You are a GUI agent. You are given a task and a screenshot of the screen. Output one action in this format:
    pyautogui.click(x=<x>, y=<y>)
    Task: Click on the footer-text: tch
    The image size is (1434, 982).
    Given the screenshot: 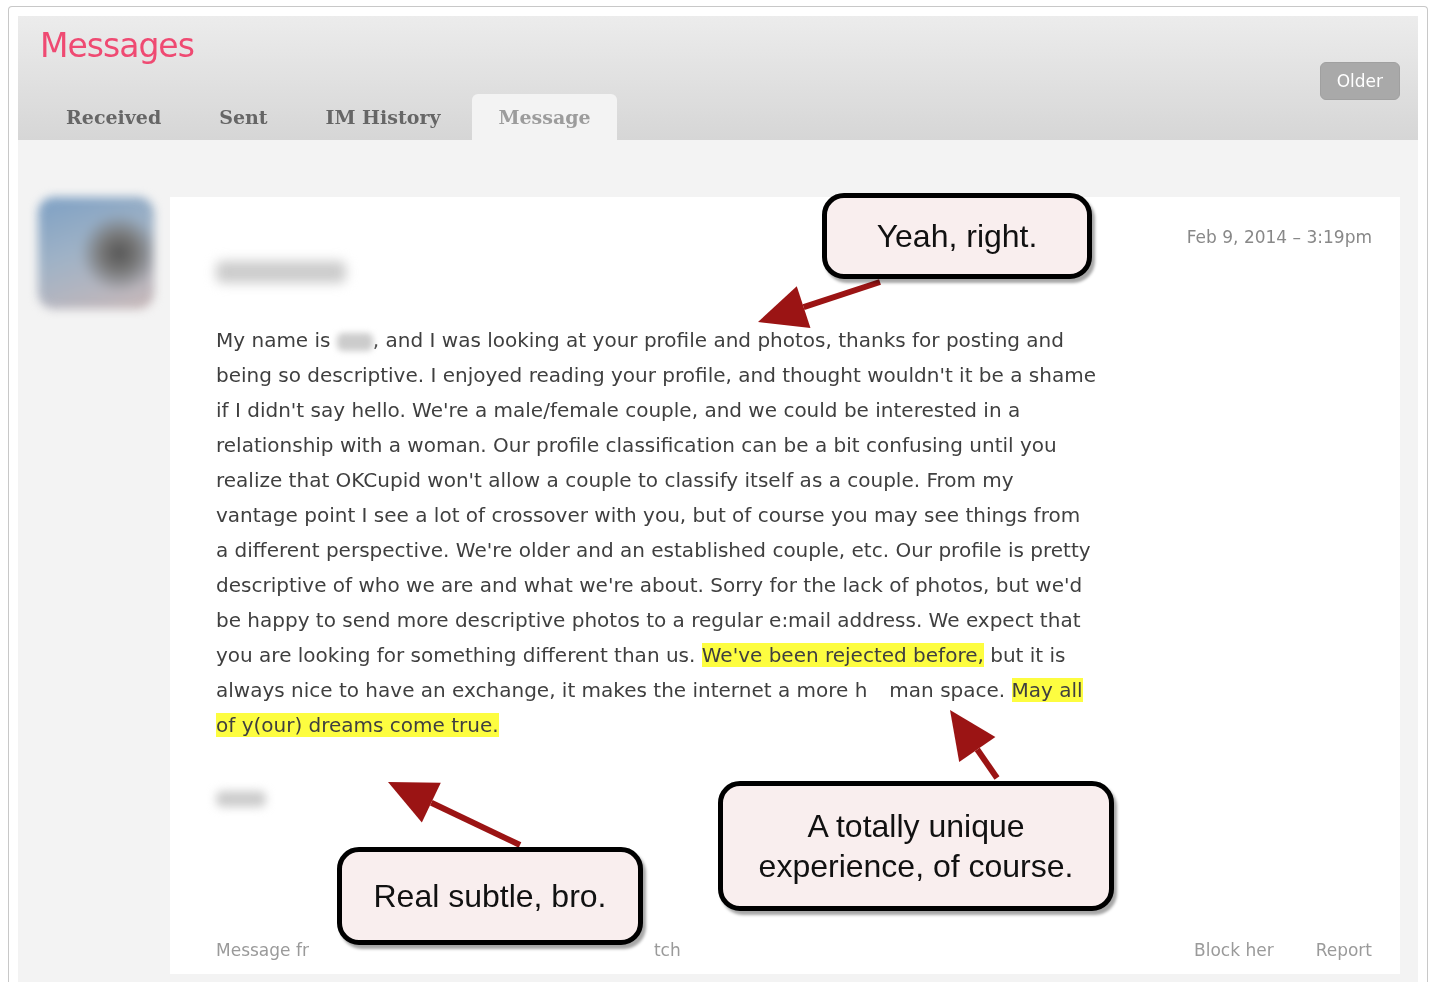 What is the action you would take?
    pyautogui.click(x=667, y=950)
    